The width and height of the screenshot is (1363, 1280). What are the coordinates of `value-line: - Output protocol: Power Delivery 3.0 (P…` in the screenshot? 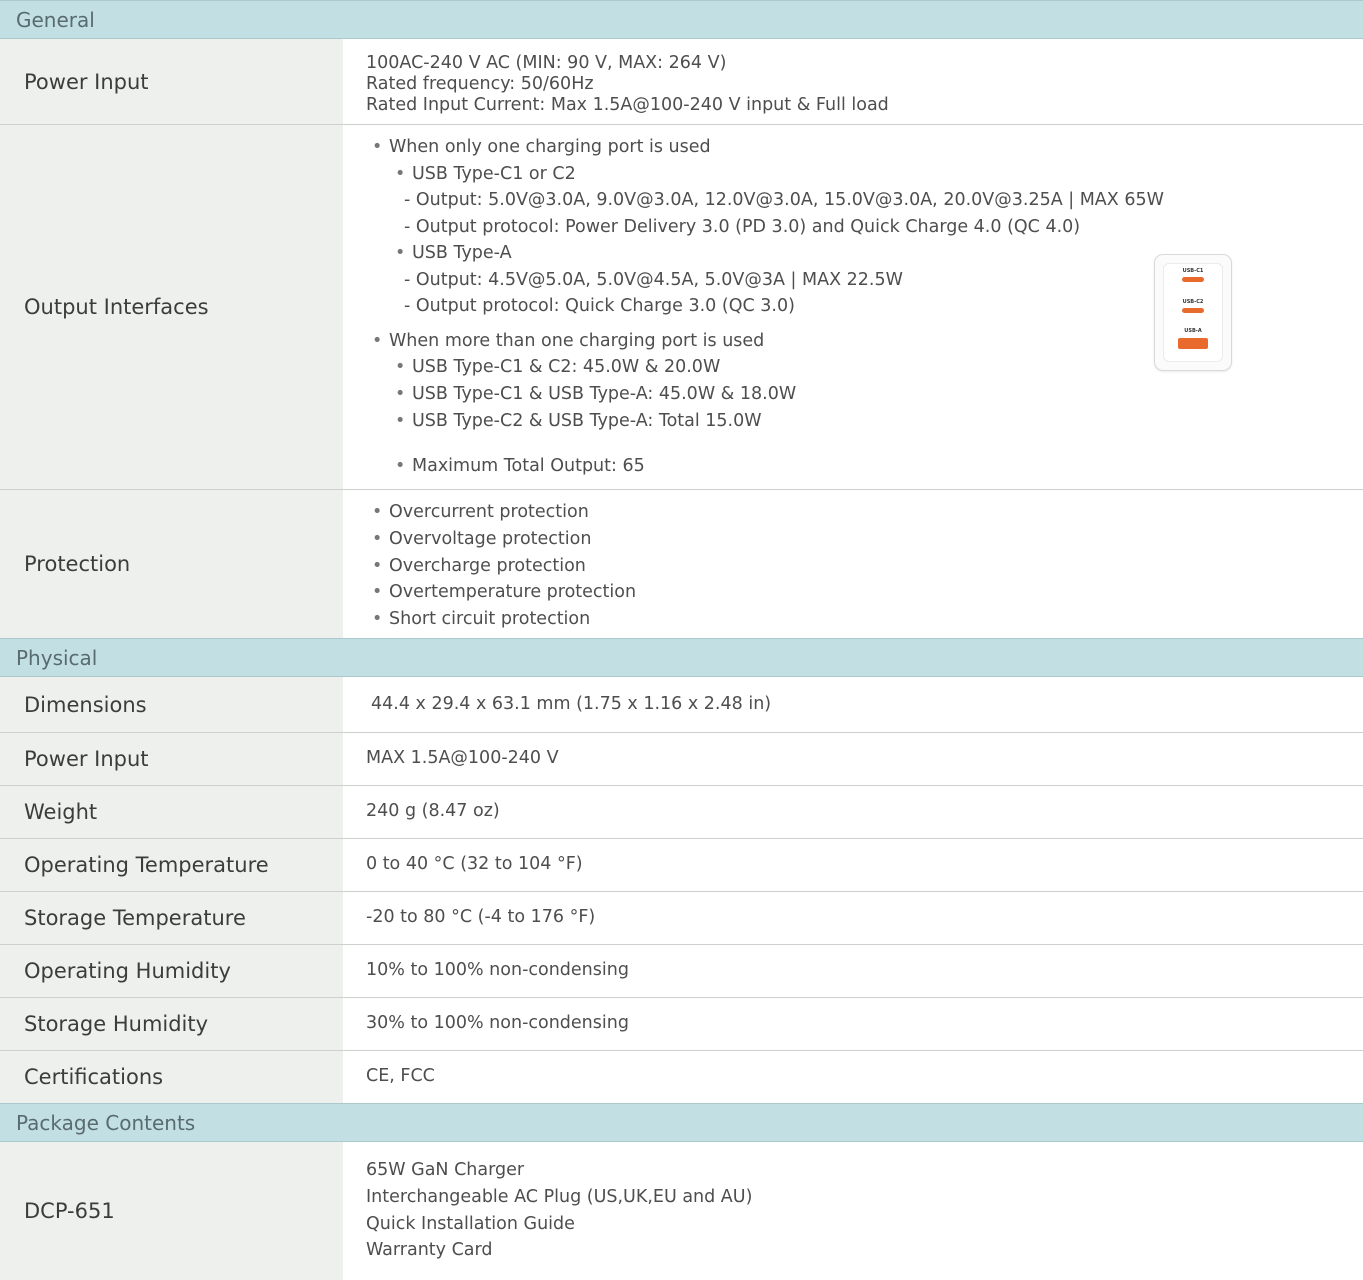 It's located at (742, 227).